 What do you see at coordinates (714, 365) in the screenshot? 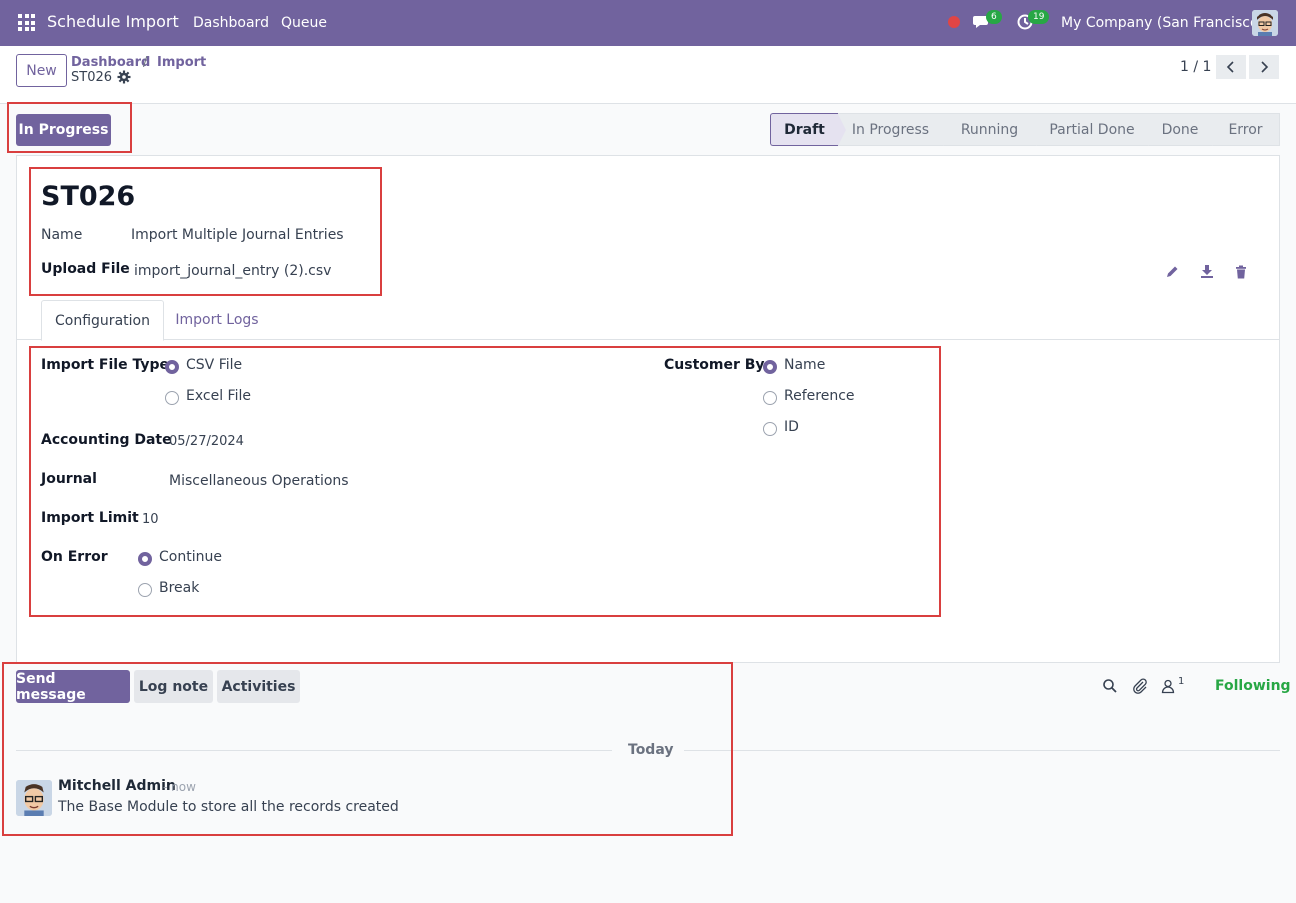
I see `customer-by-label: Customer By` at bounding box center [714, 365].